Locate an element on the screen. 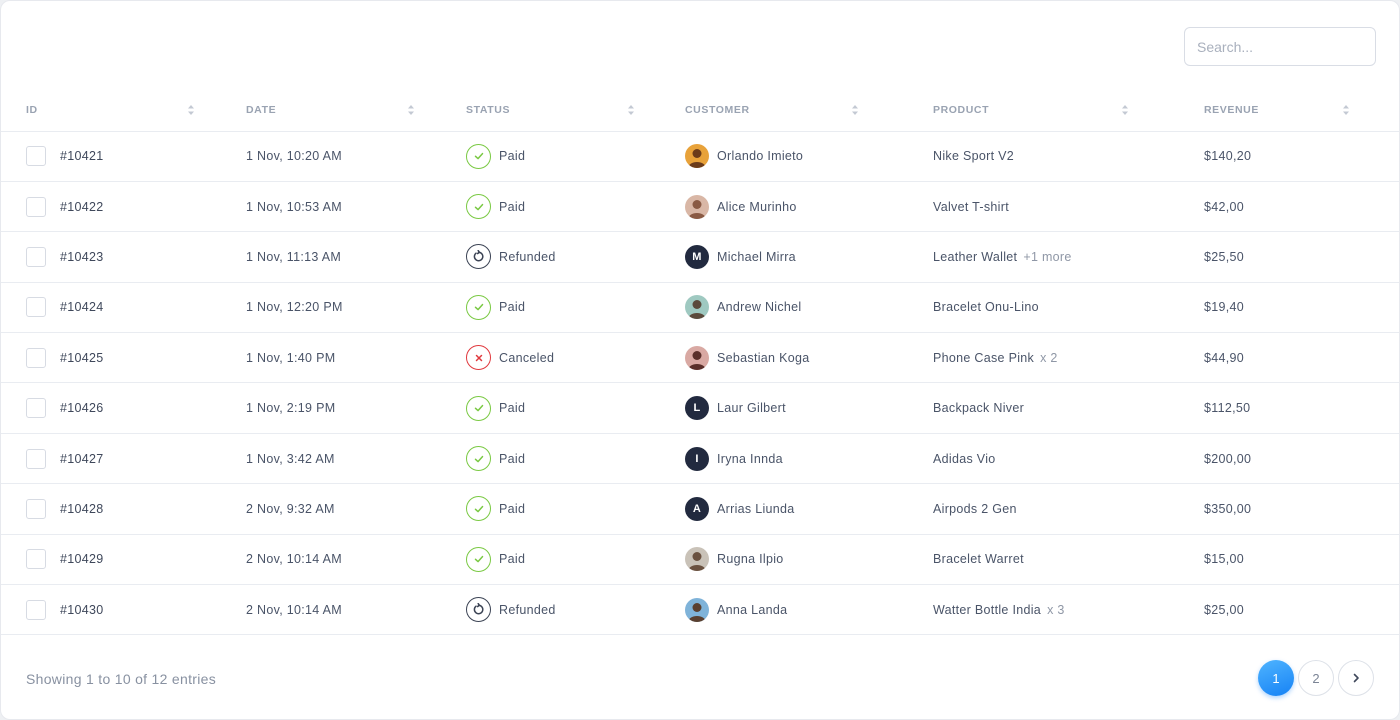 The image size is (1400, 720). status-label: Refunded is located at coordinates (527, 256).